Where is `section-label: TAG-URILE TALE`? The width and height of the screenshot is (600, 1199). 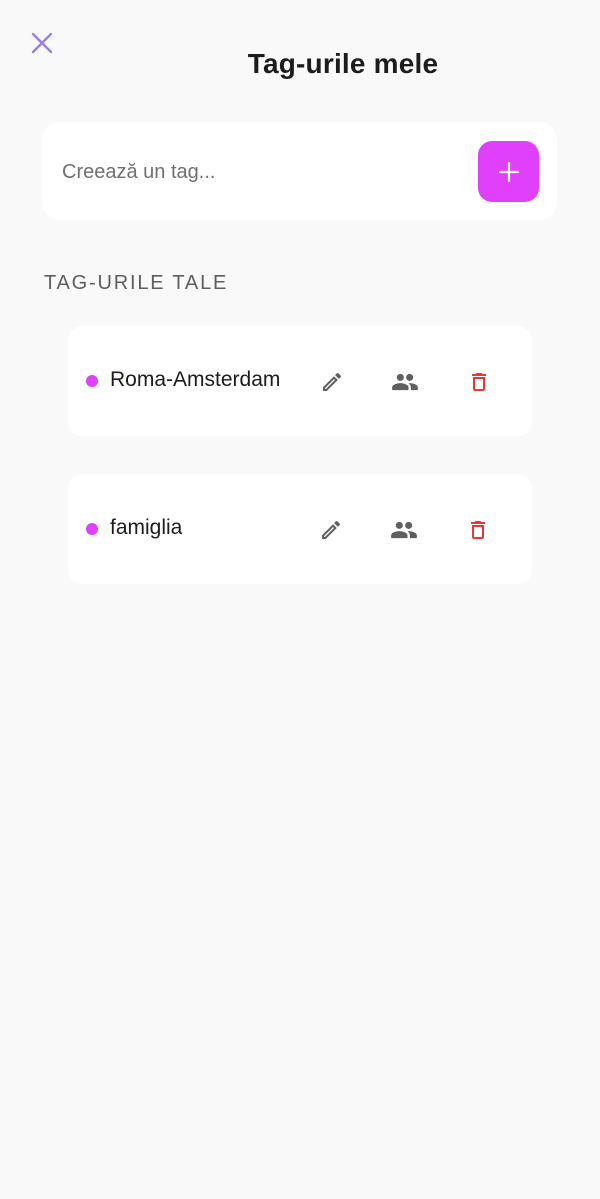 section-label: TAG-URILE TALE is located at coordinates (136, 283).